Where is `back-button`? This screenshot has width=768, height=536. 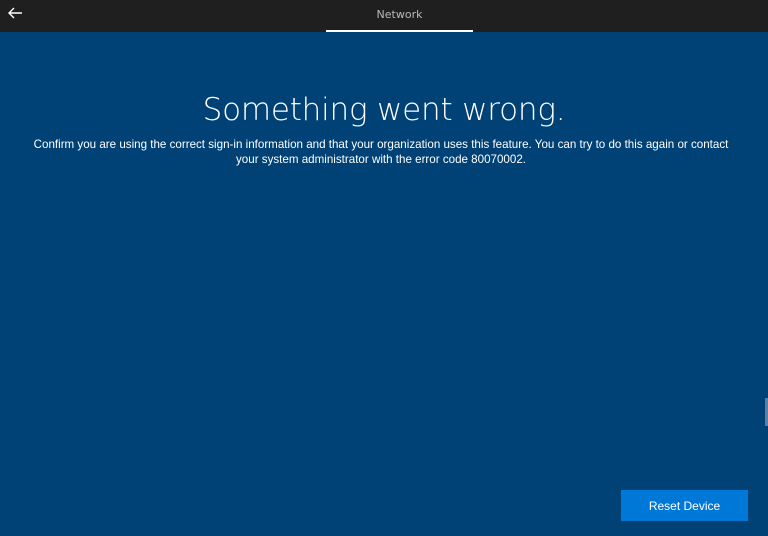 back-button is located at coordinates (15, 15).